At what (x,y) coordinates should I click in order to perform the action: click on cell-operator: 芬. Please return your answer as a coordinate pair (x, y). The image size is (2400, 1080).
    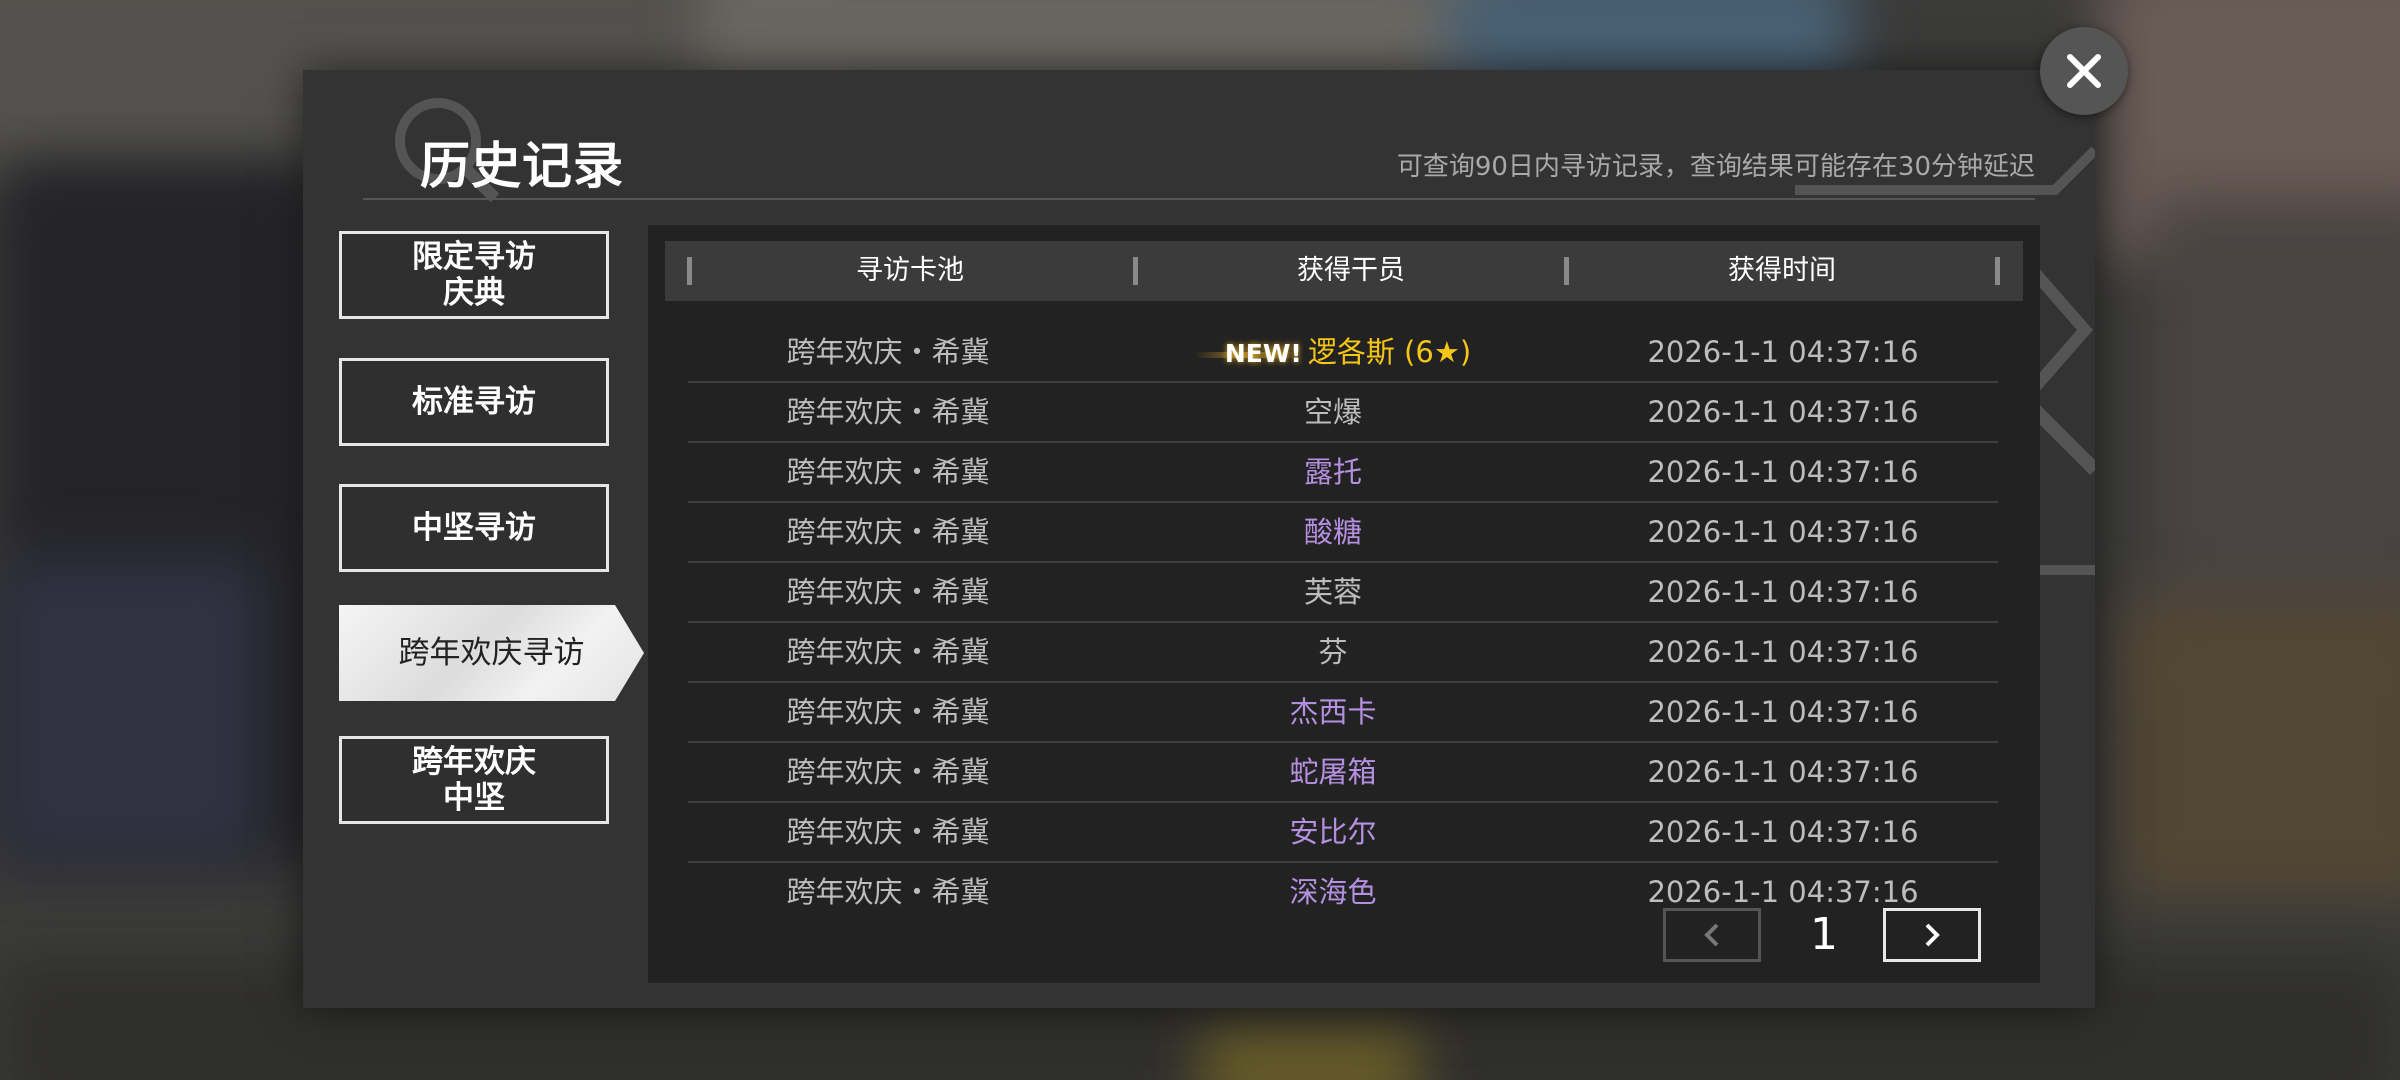
    Looking at the image, I should click on (1333, 652).